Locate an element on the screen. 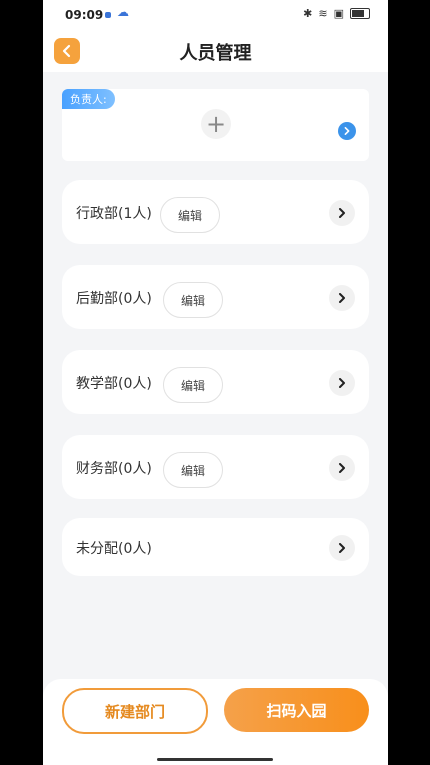  home-indicator is located at coordinates (215, 759).